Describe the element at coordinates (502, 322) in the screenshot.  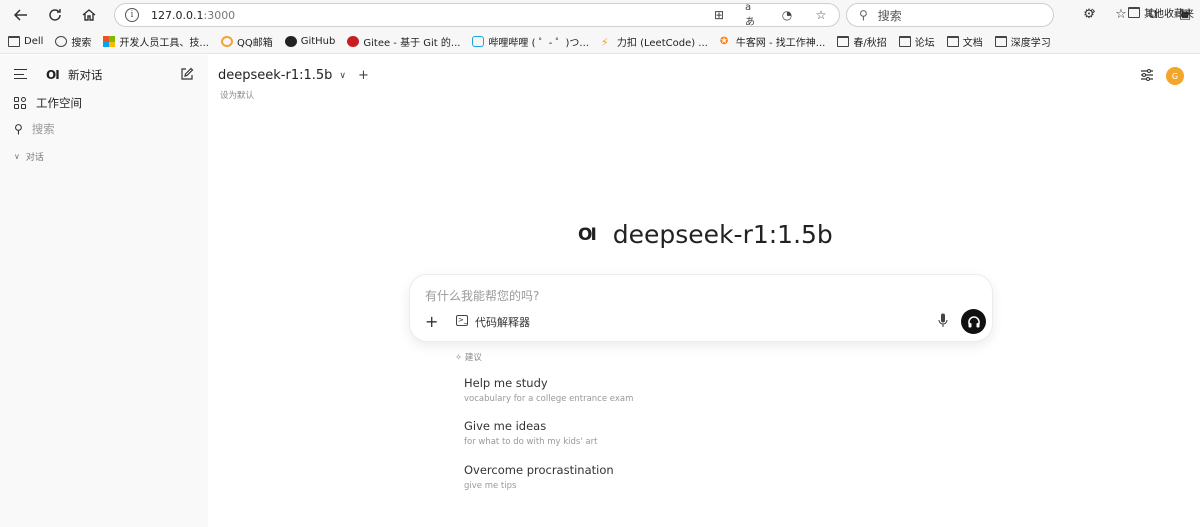
I see `code-interpreter-button: 代码解释器` at that location.